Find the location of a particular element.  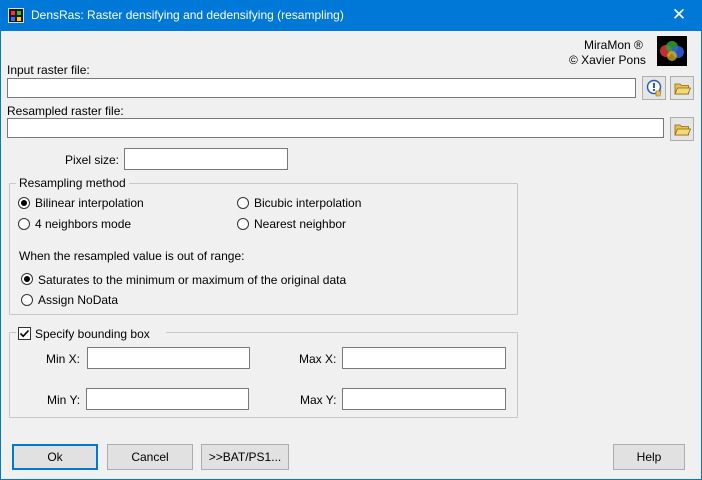

help-button: Help is located at coordinates (649, 457).